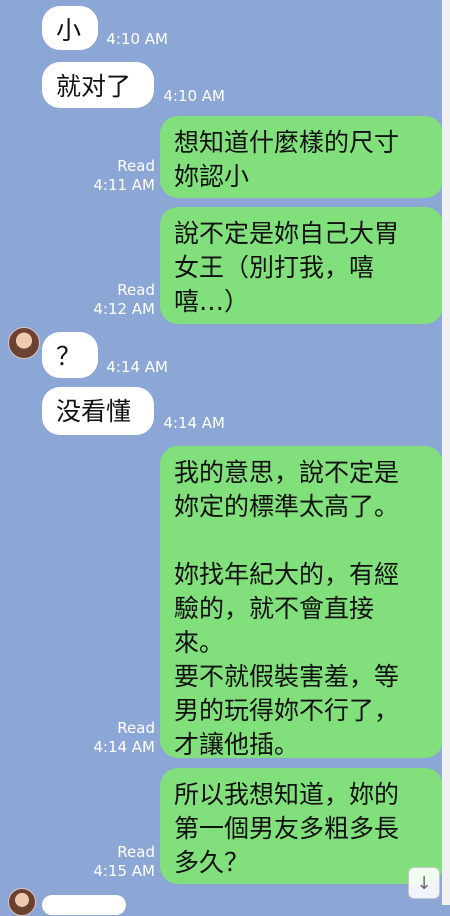 The image size is (450, 916). What do you see at coordinates (194, 423) in the screenshot?
I see `message-time-6: 4:14 AM` at bounding box center [194, 423].